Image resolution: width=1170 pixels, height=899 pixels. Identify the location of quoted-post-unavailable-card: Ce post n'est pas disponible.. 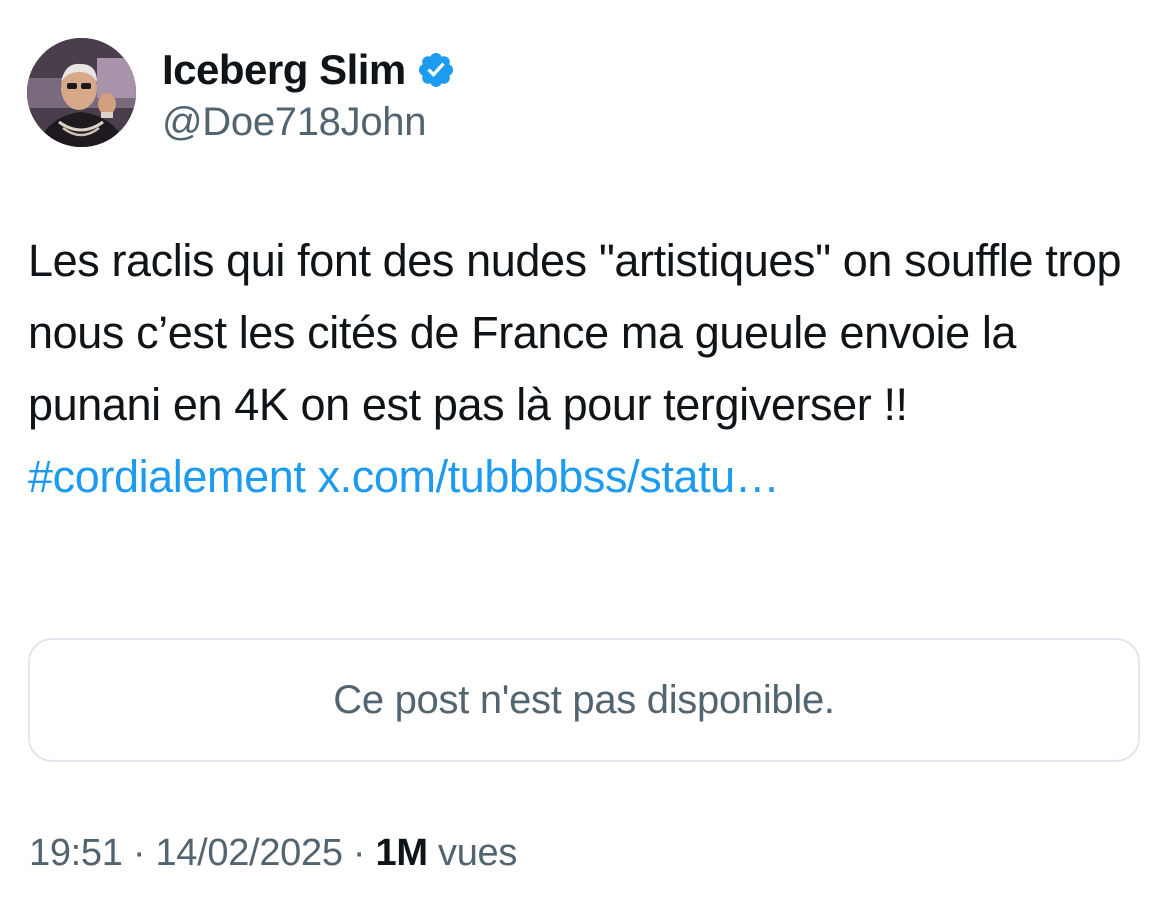
(584, 700).